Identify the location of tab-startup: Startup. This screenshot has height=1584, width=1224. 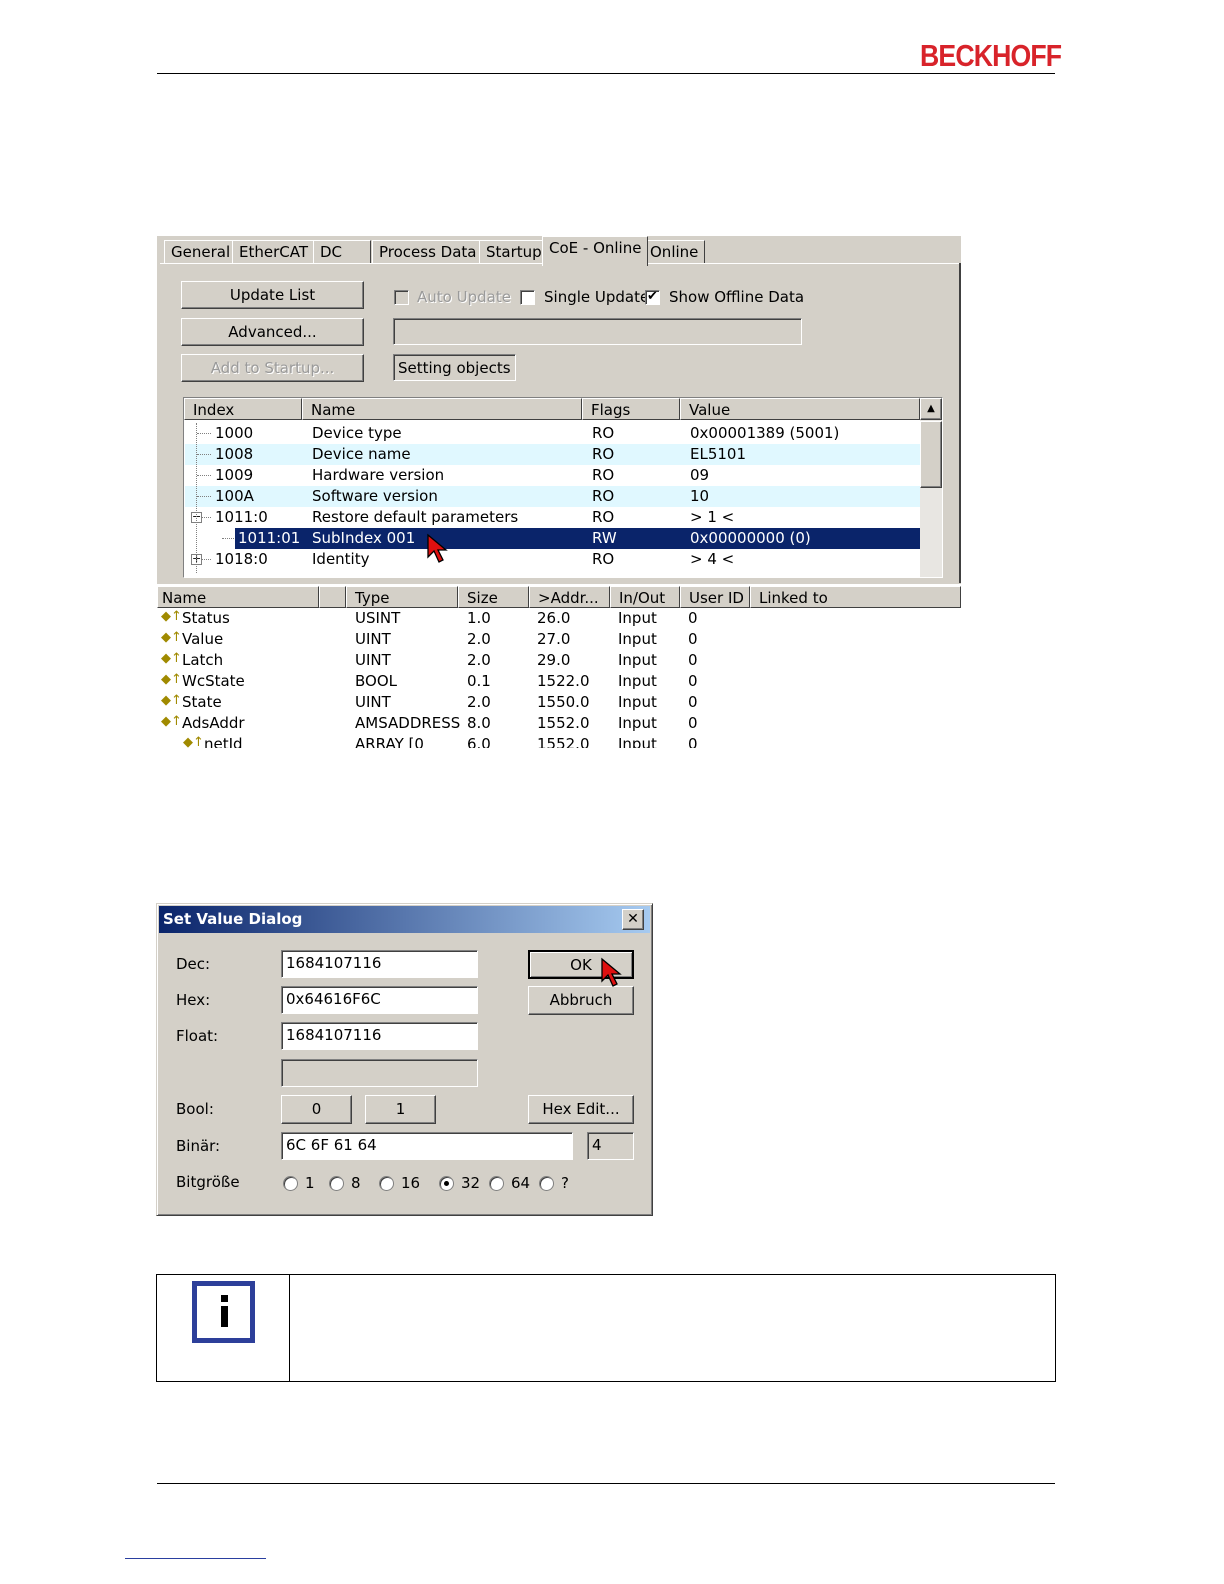
(514, 252).